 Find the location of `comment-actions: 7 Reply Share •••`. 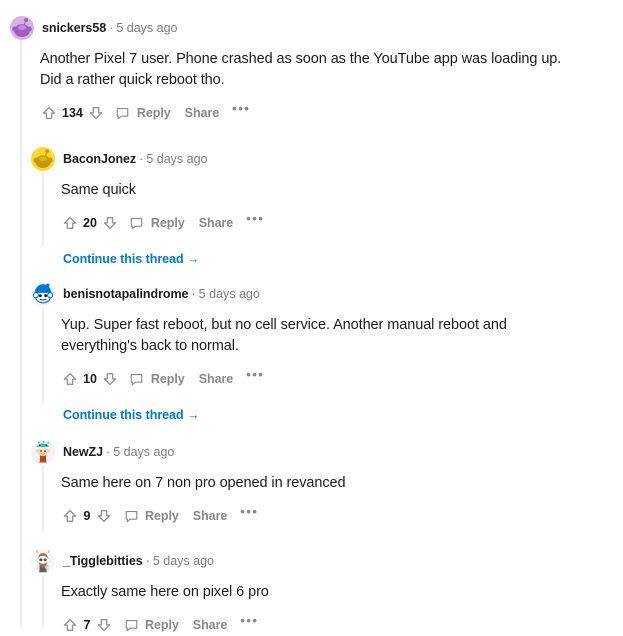

comment-actions: 7 Reply Share ••• is located at coordinates (311, 619).